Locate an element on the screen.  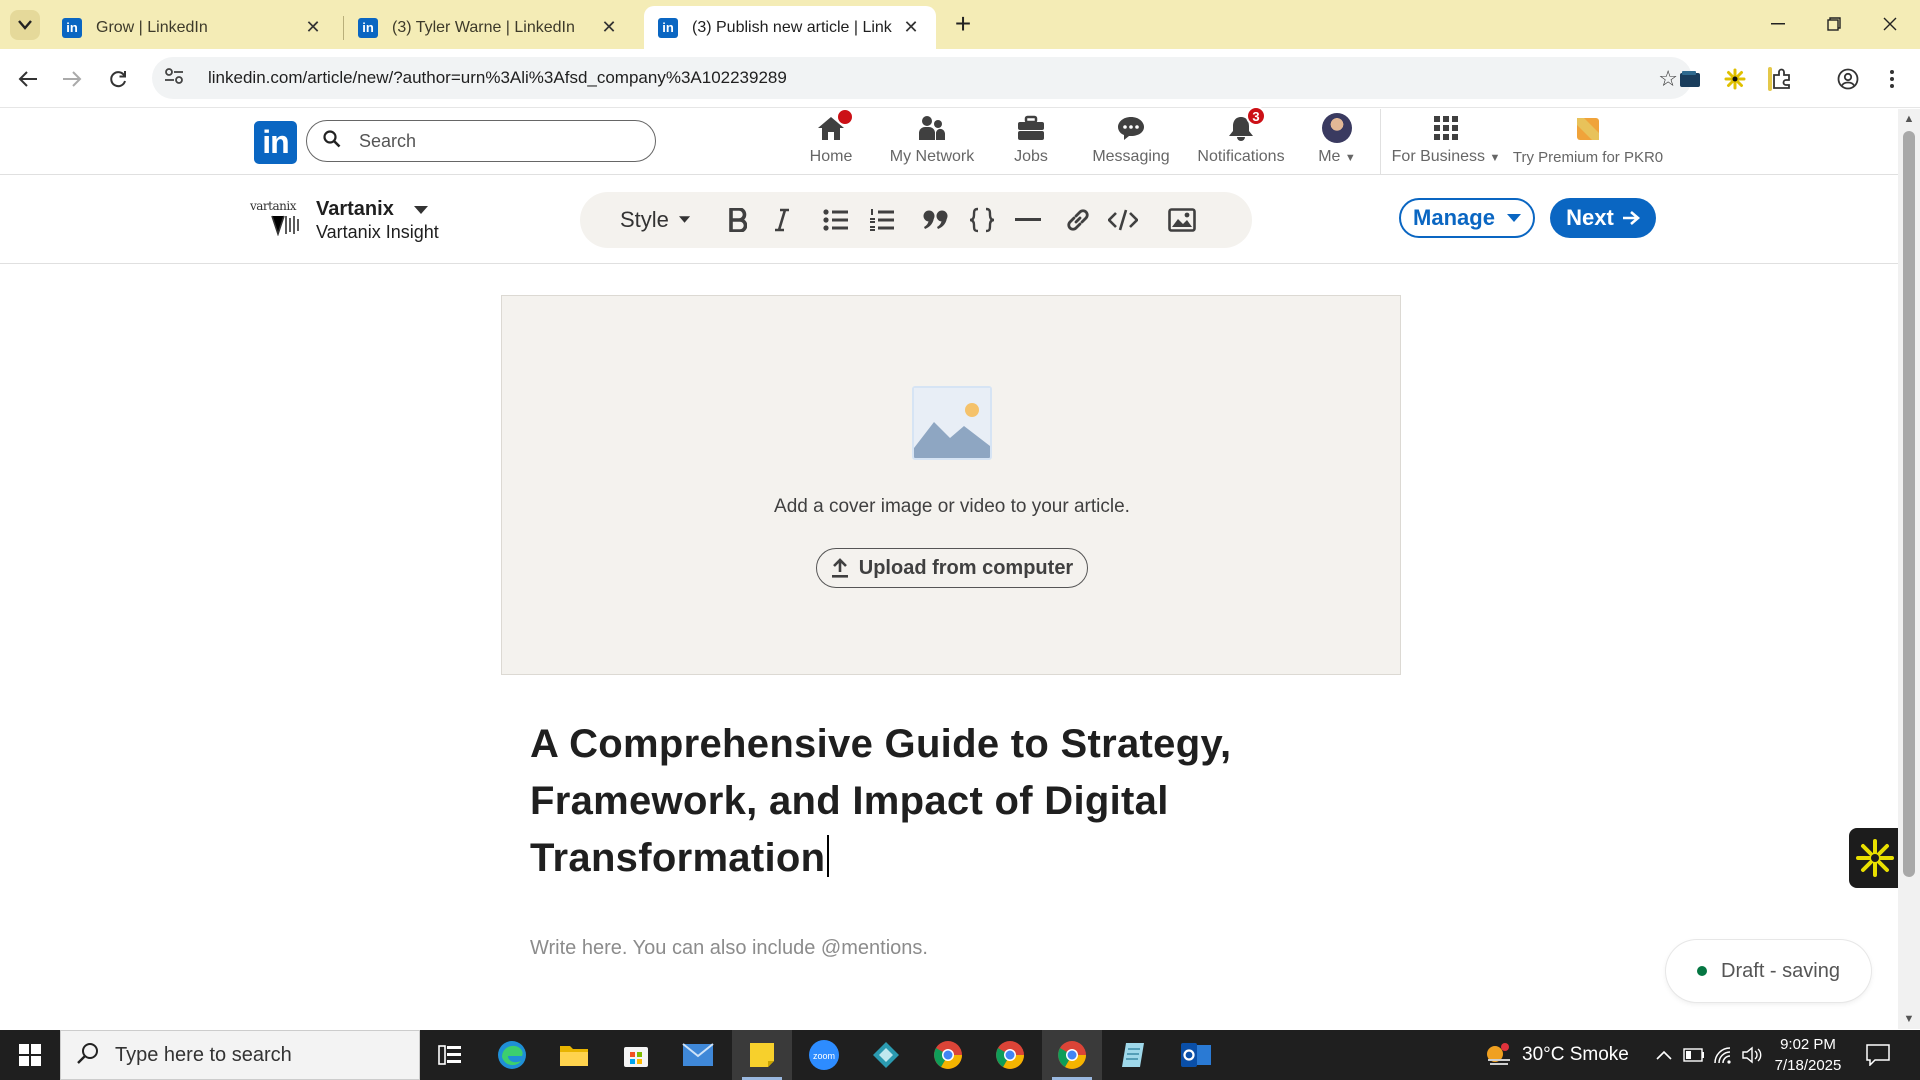
reload-button is located at coordinates (118, 79).